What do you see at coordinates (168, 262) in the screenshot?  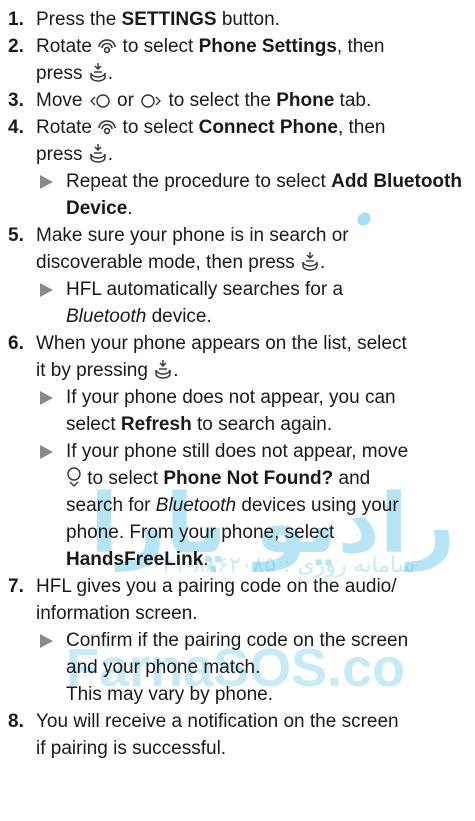 I see `step-text: discoverable mode, then press` at bounding box center [168, 262].